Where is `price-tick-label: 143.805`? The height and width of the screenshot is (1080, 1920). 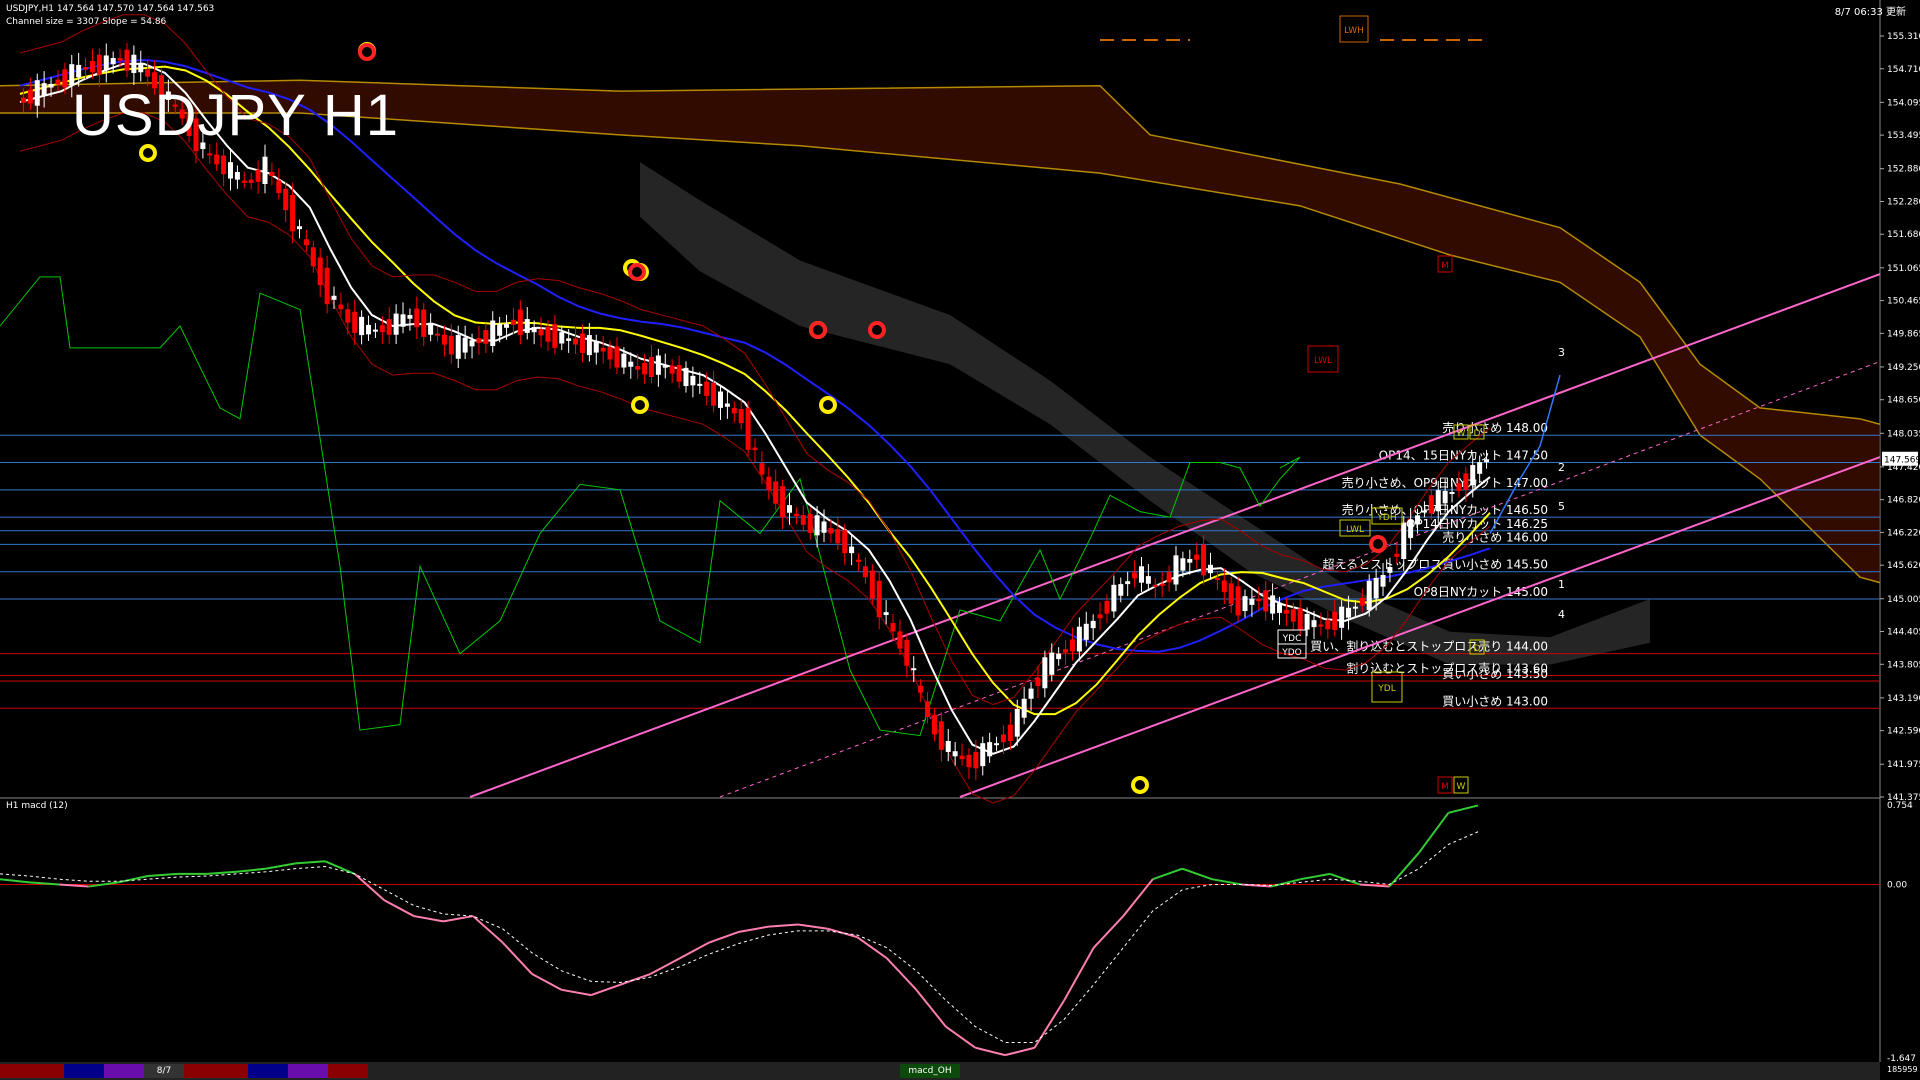
price-tick-label: 143.805 is located at coordinates (1903, 665).